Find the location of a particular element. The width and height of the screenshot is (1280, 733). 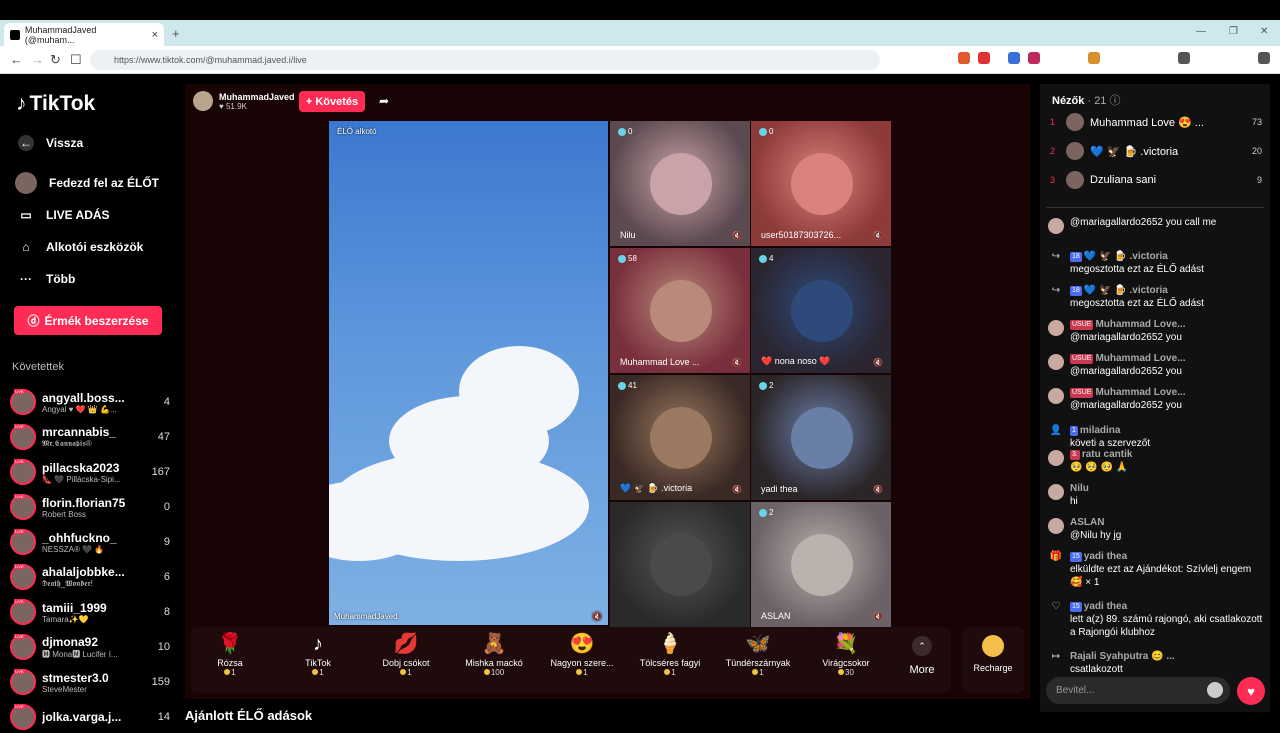

top-viewer-row: 2 💙 🦅 🍺 .victoria 20 is located at coordinates (1156, 151).